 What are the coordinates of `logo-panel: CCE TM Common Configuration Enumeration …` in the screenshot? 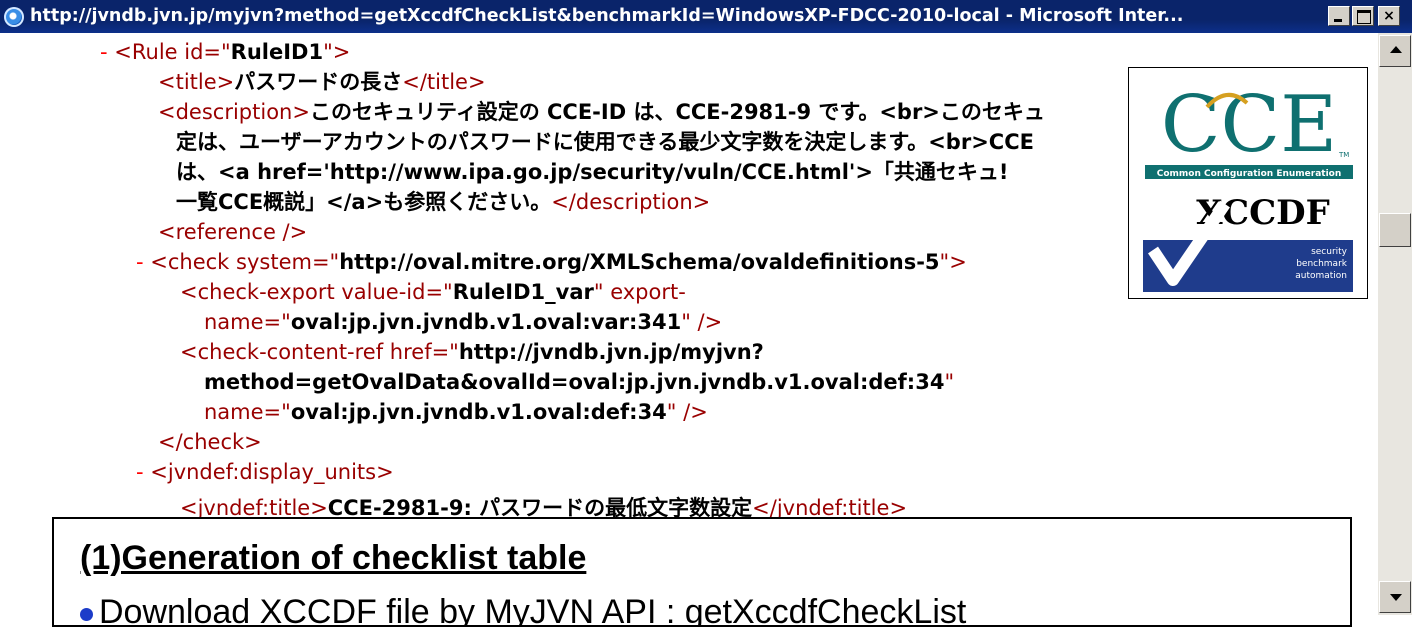 It's located at (1248, 183).